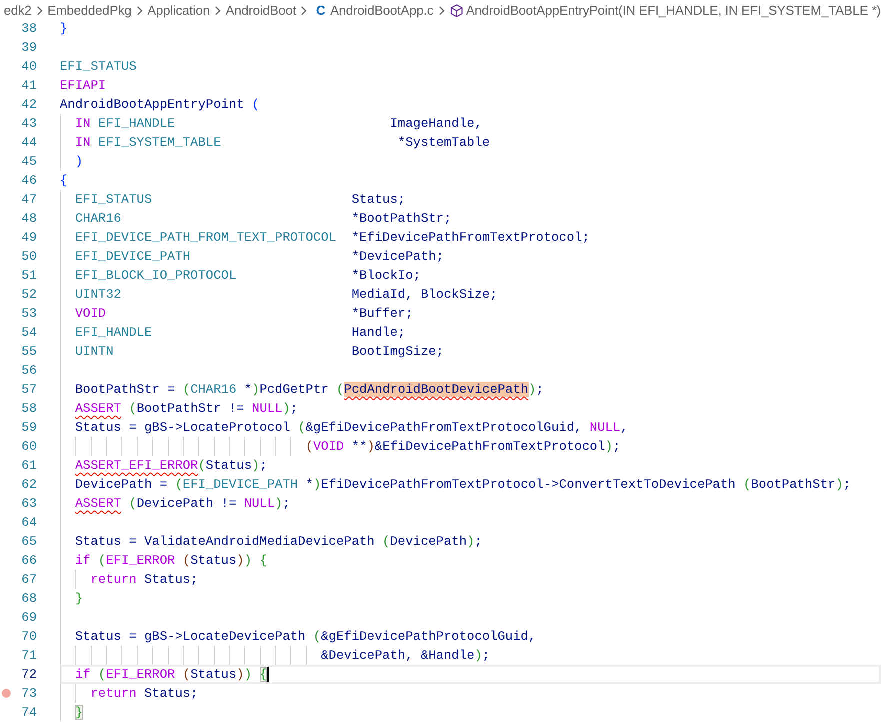  What do you see at coordinates (28, 66) in the screenshot?
I see `line-number: 40` at bounding box center [28, 66].